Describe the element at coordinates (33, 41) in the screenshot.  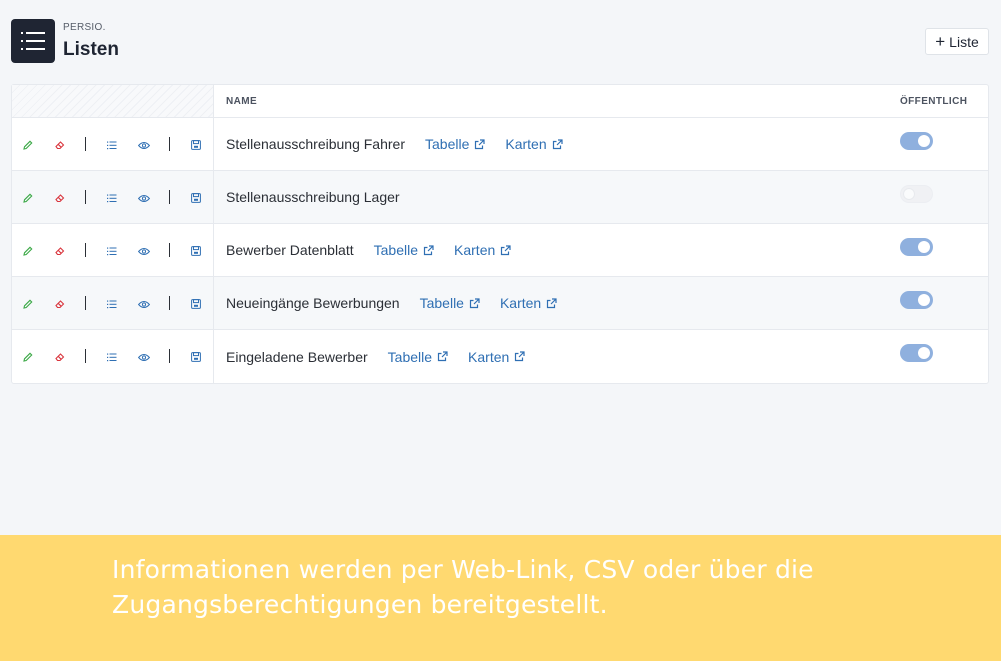
I see `list-menu-icon` at that location.